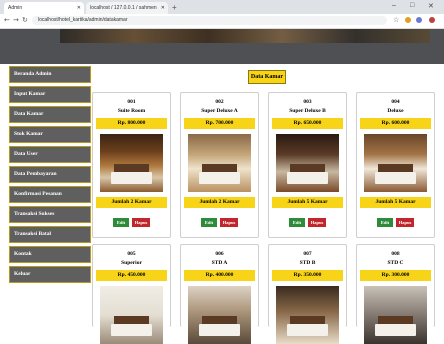 The width and height of the screenshot is (444, 344). What do you see at coordinates (174, 8) in the screenshot?
I see `new-tab-icon: +` at bounding box center [174, 8].